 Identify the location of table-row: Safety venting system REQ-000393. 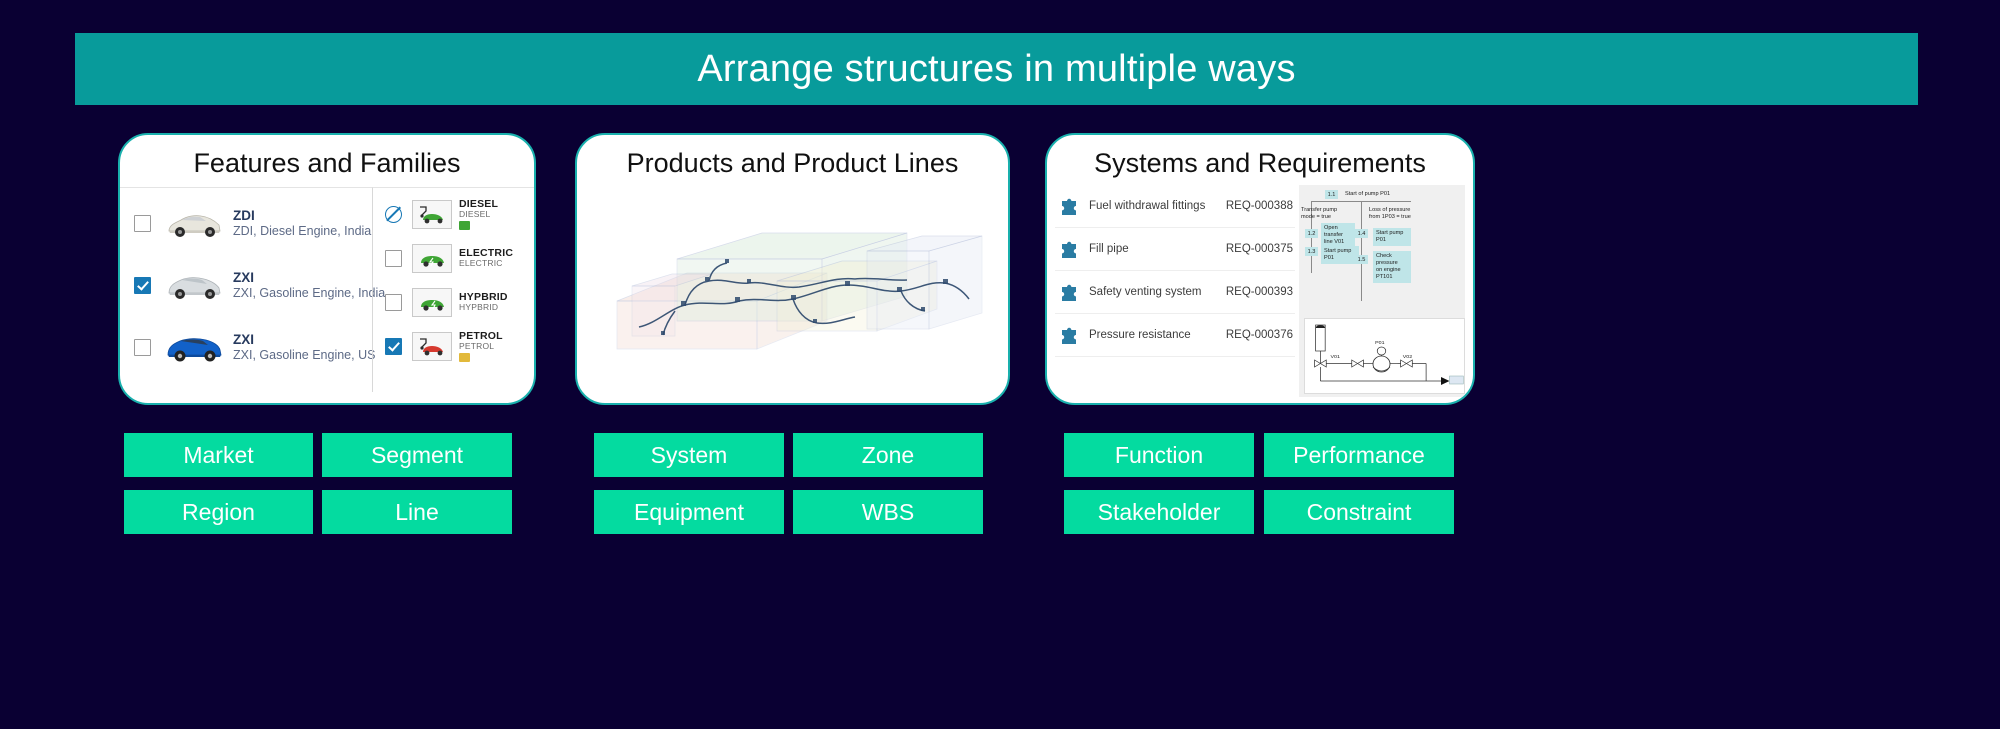
(1175, 292).